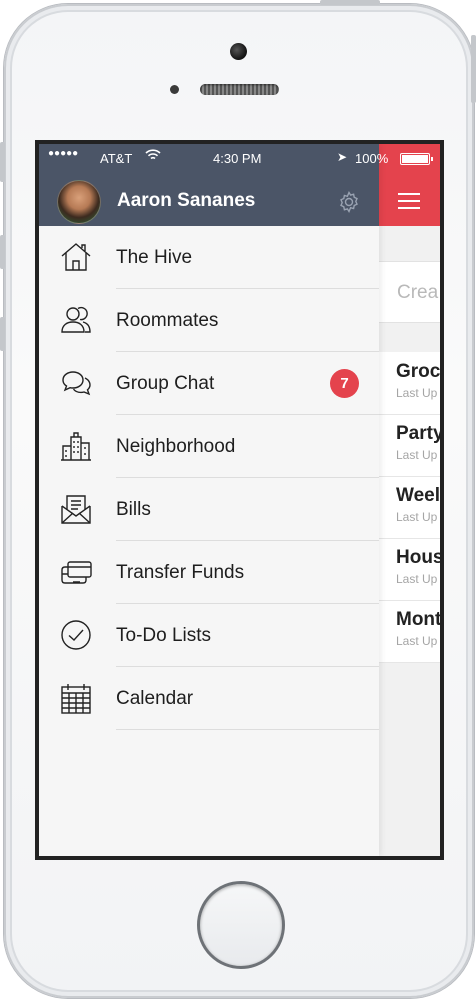  I want to click on menu-item-label: Transfer Funds, so click(180, 572).